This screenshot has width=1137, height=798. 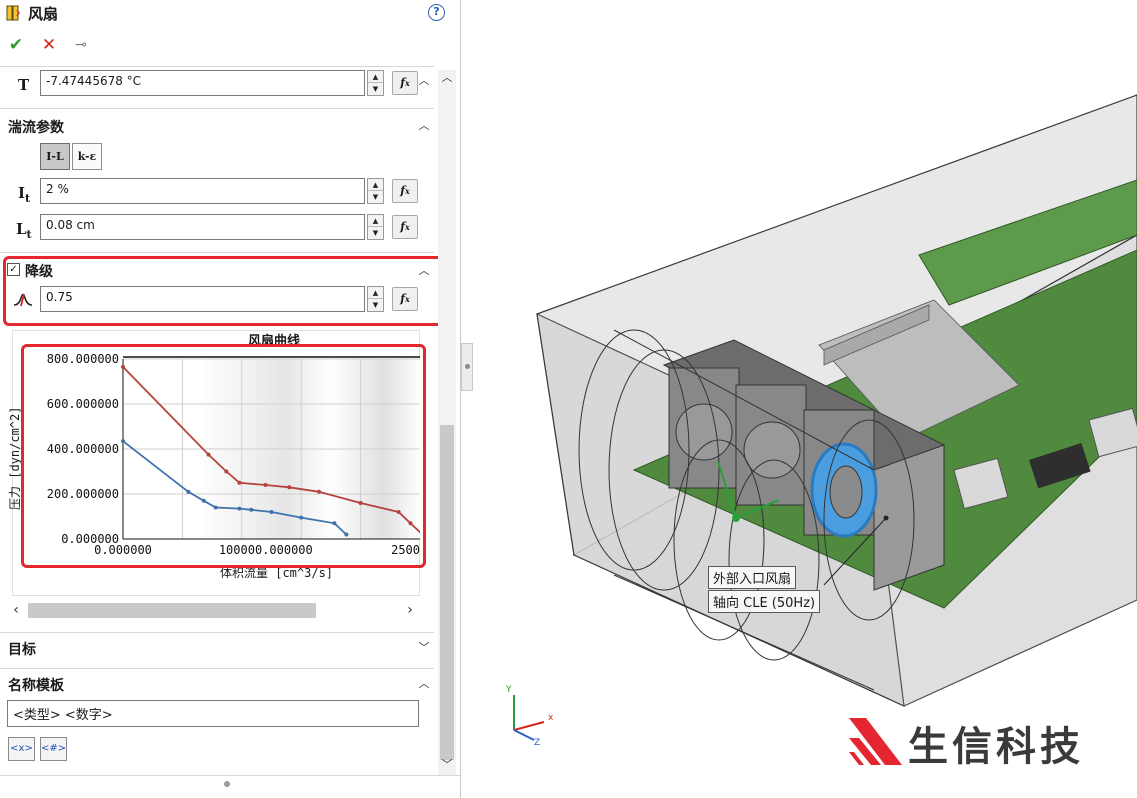 What do you see at coordinates (447, 765) in the screenshot?
I see `scroll-down-icon: ﹀` at bounding box center [447, 765].